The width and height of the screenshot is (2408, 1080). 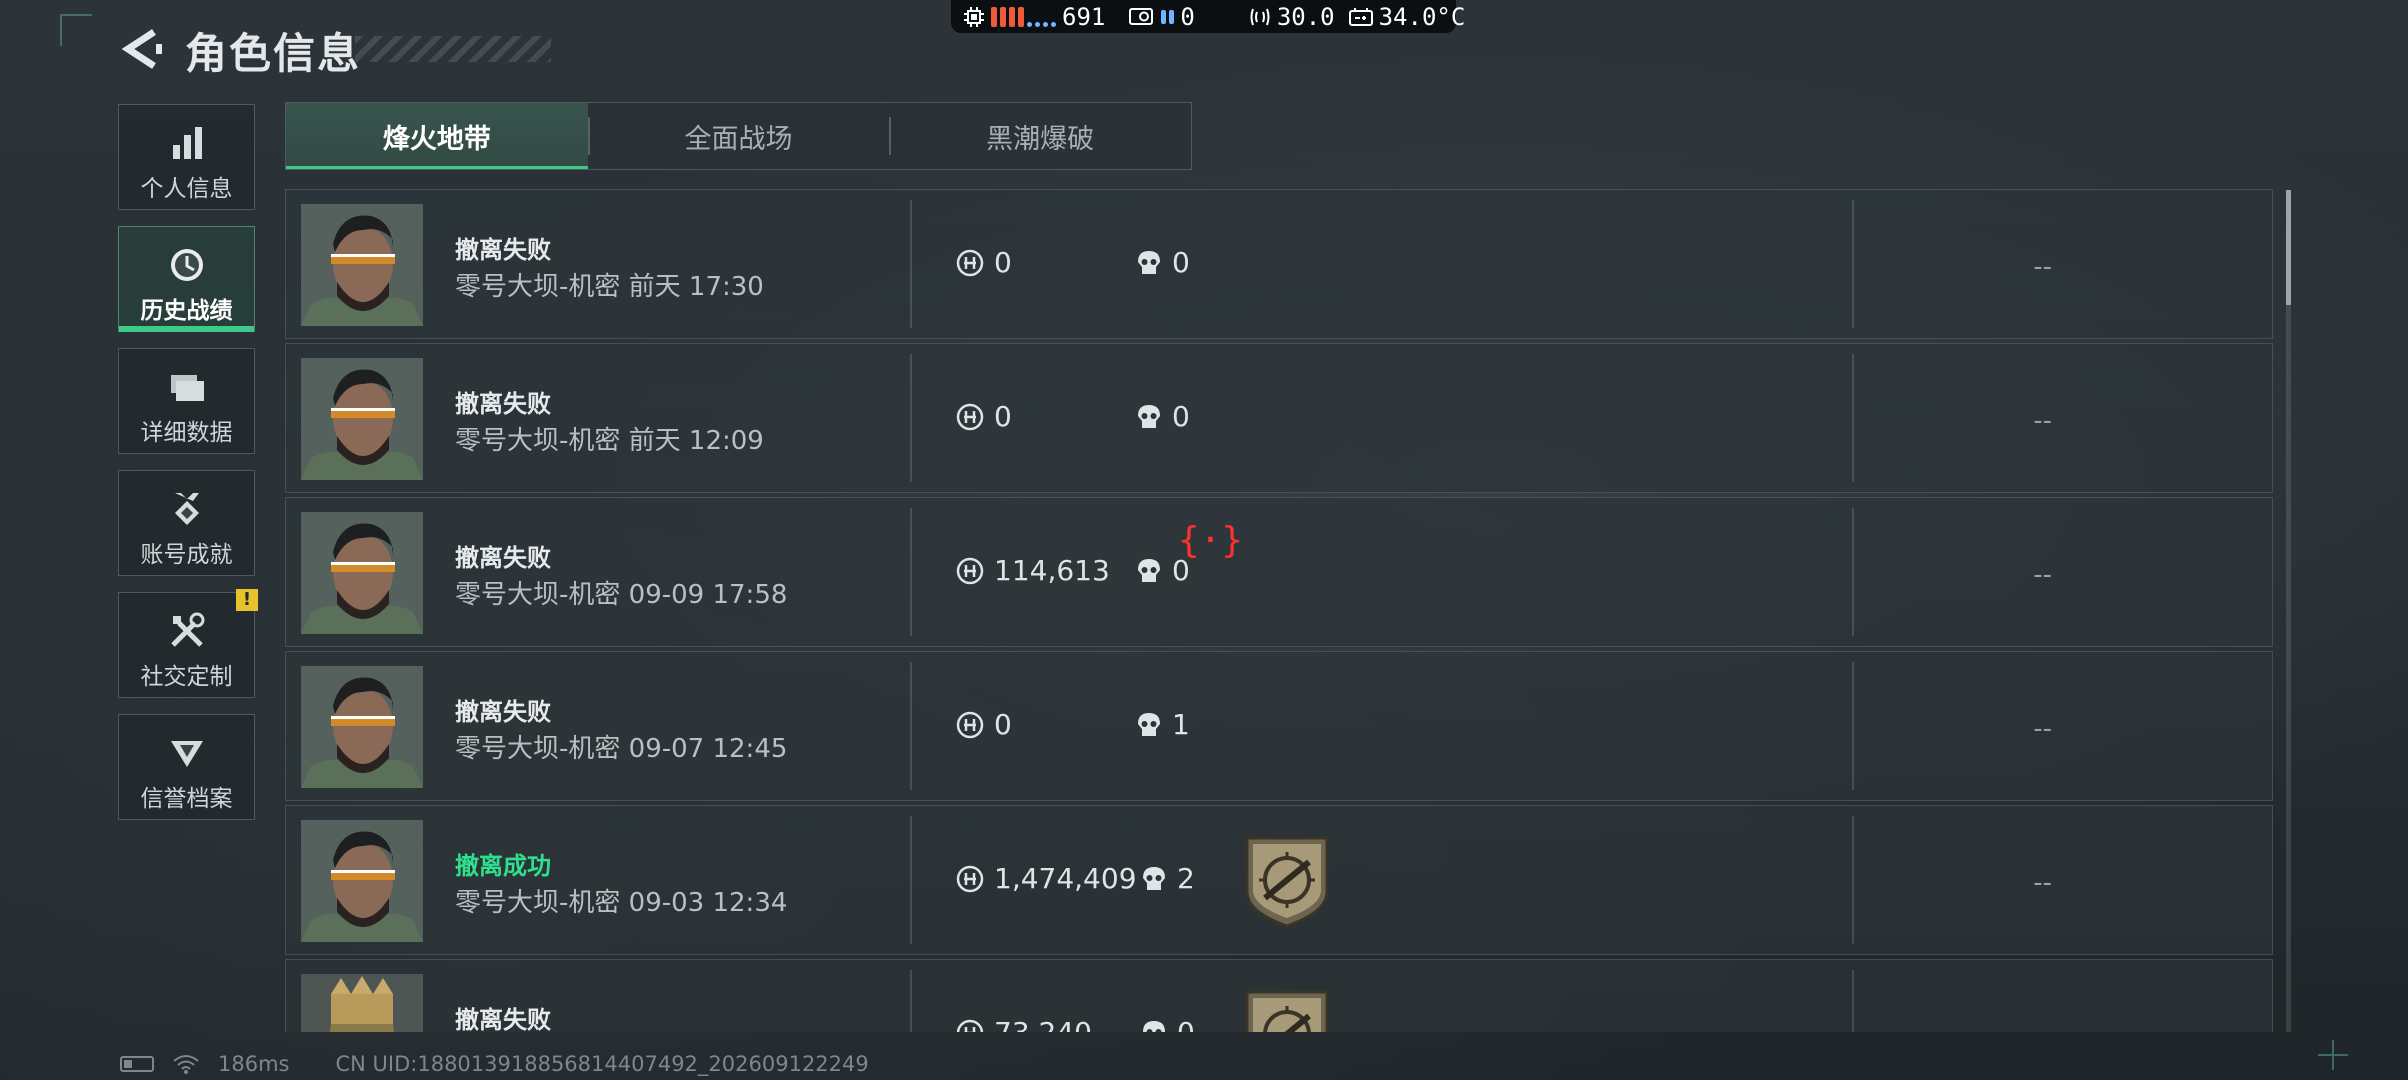 I want to click on money-value: 73,240, so click(x=1024, y=1024).